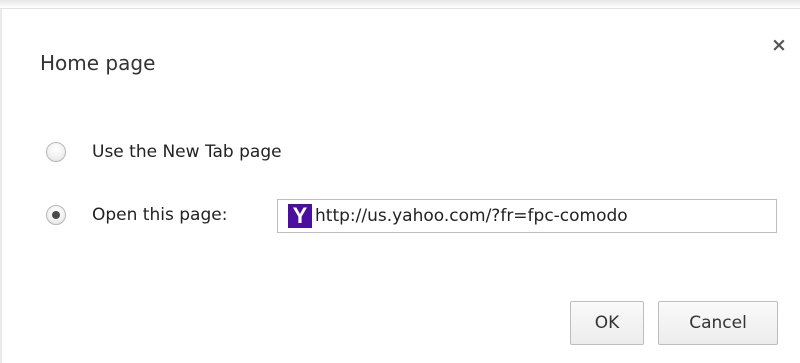  What do you see at coordinates (718, 323) in the screenshot?
I see `cancel-button: Cancel` at bounding box center [718, 323].